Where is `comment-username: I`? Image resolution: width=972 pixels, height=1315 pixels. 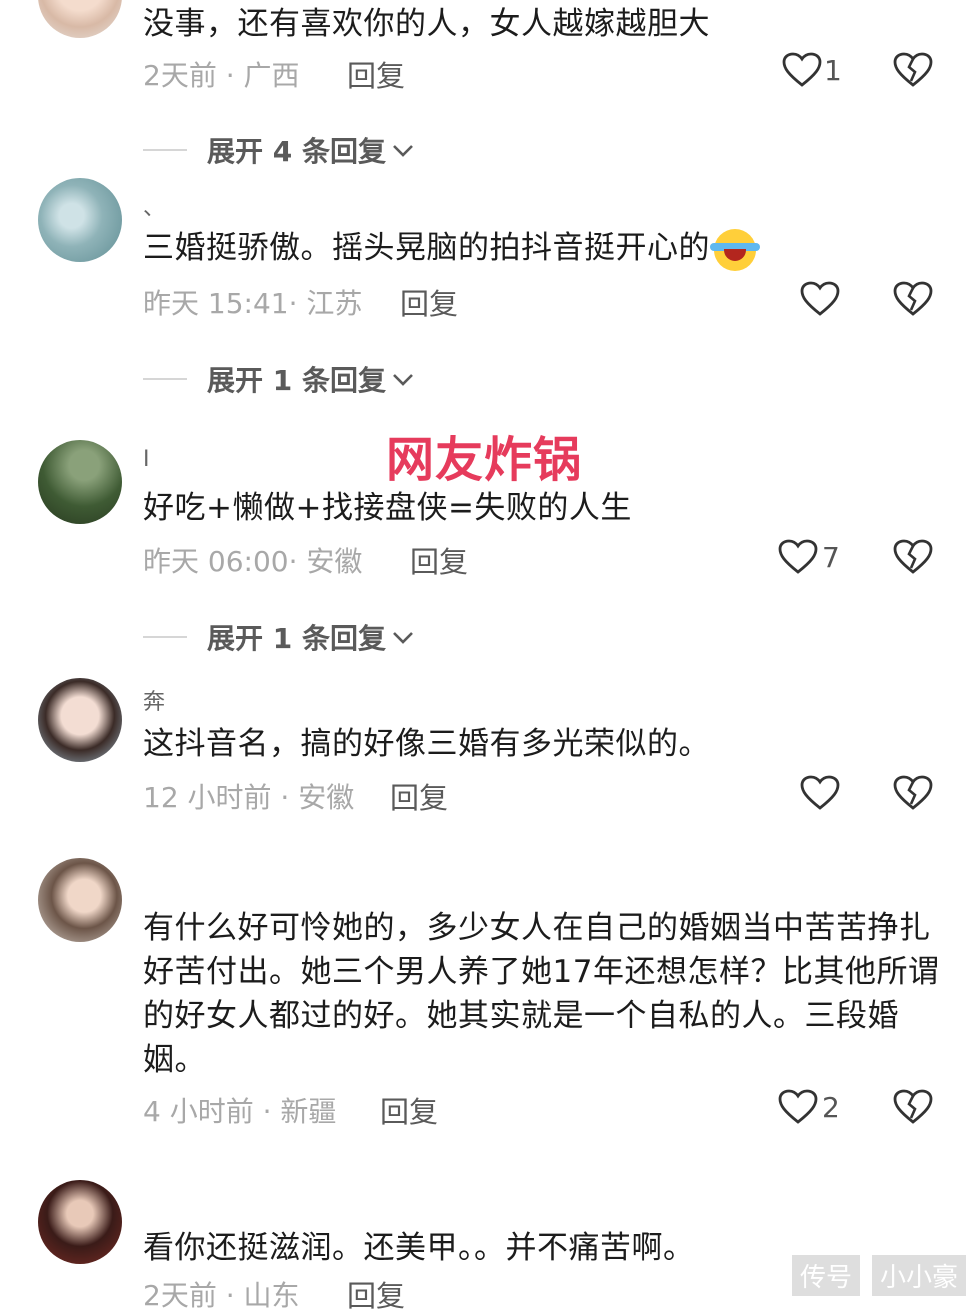 comment-username: I is located at coordinates (146, 459).